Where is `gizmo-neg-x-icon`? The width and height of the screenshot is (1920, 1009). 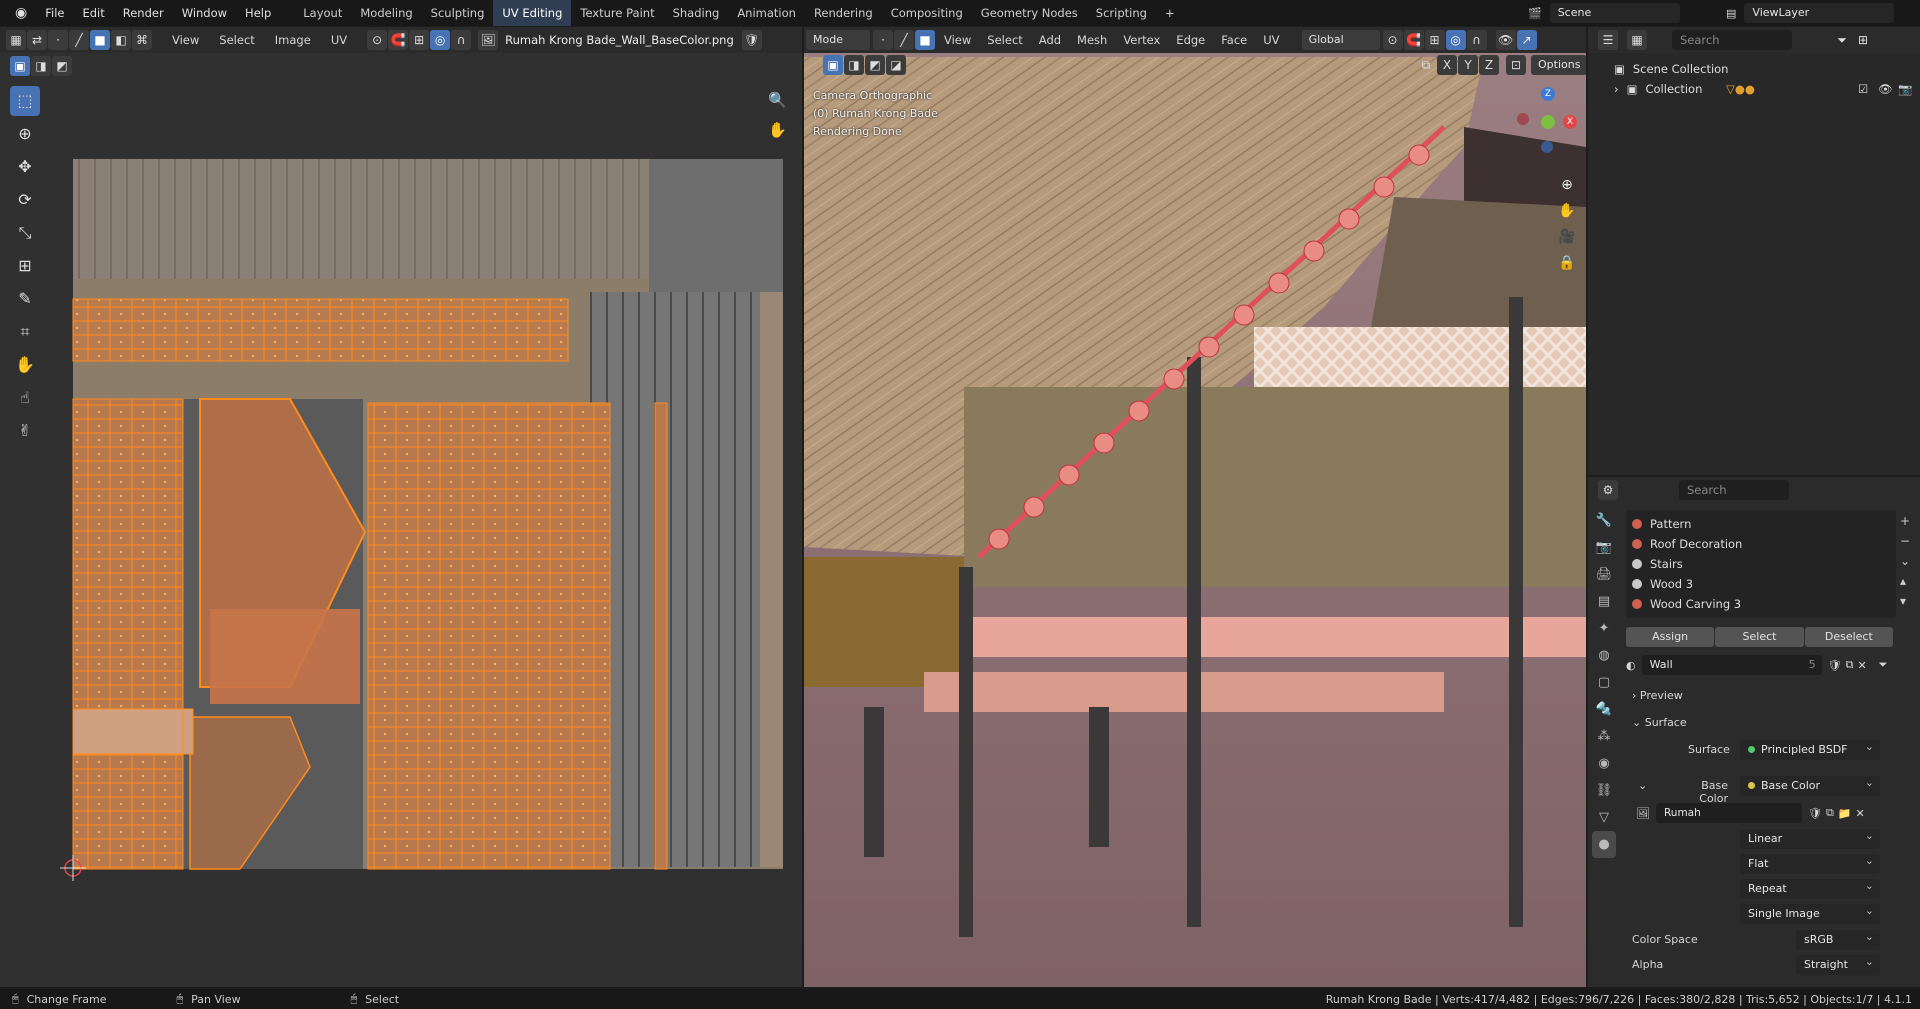 gizmo-neg-x-icon is located at coordinates (1523, 119).